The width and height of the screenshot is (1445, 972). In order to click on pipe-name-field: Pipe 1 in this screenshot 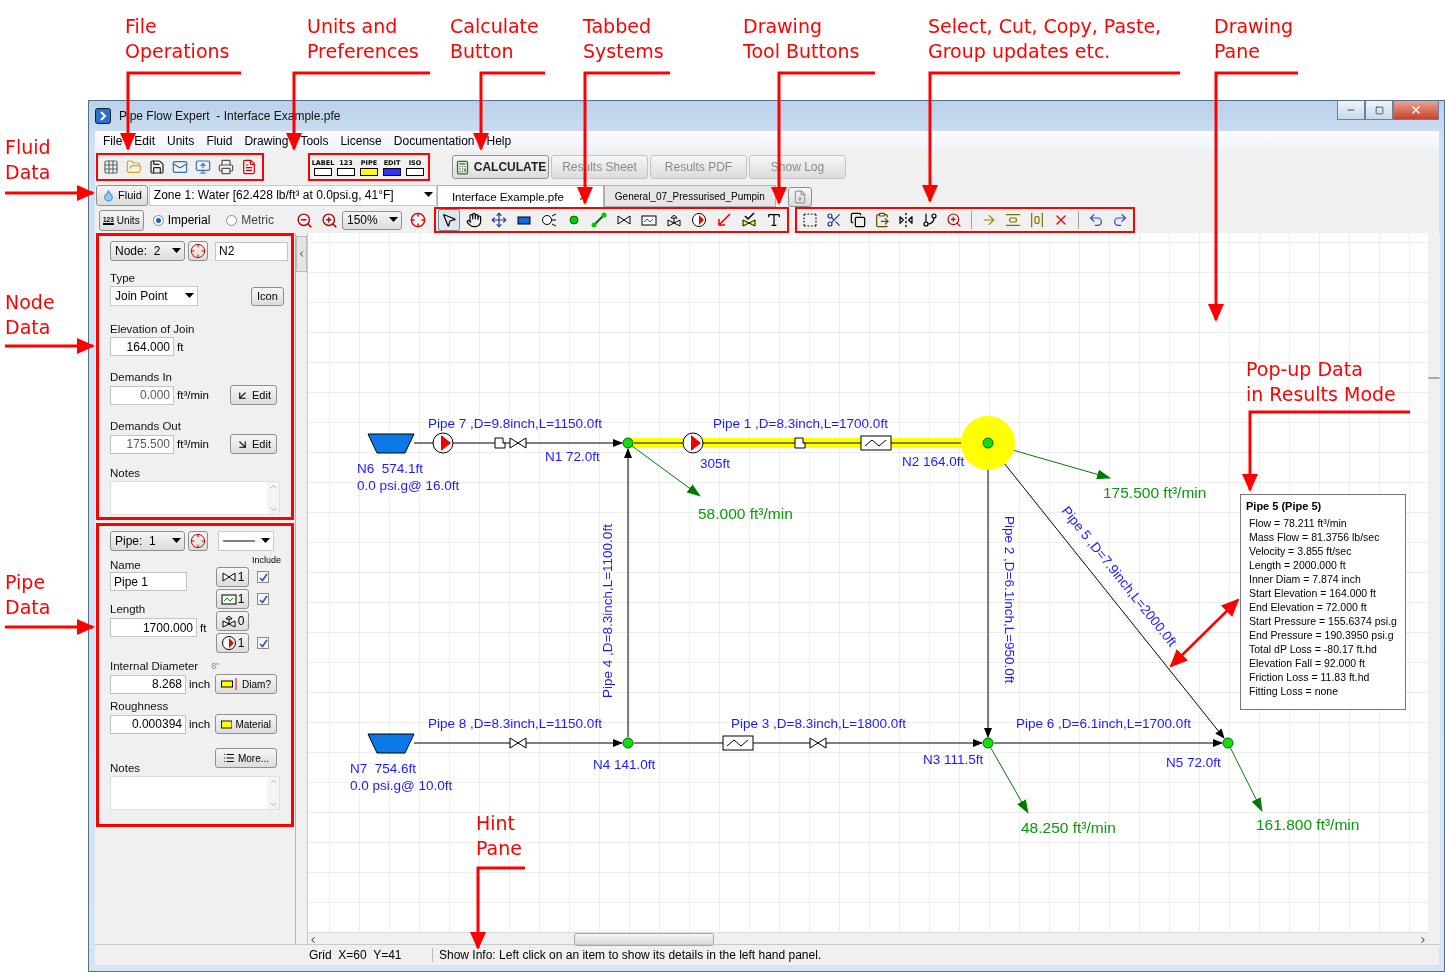, I will do `click(148, 581)`.